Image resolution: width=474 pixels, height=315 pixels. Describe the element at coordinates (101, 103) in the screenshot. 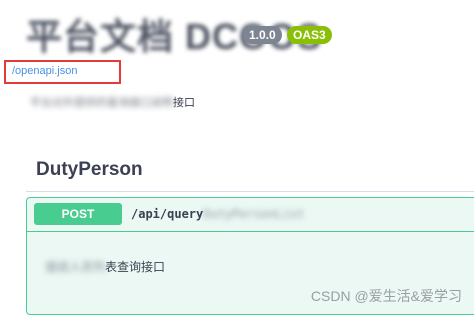

I see `description-blurred-text: 平台对外提供的查询接口说明` at that location.